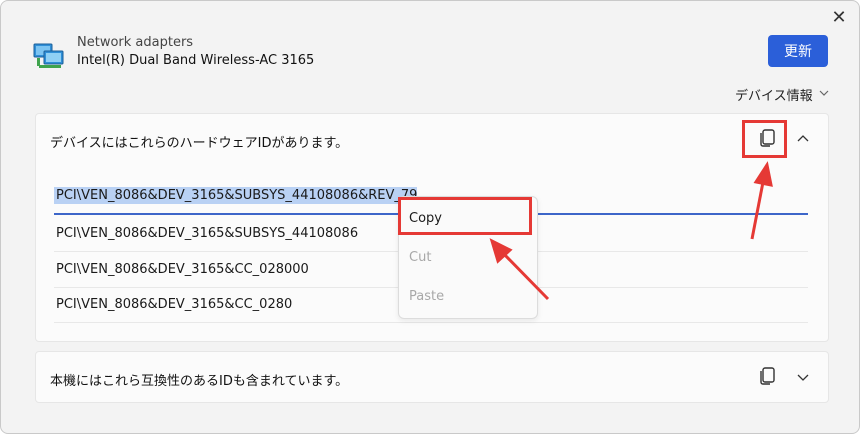 This screenshot has height=434, width=860. I want to click on close-icon: ✕, so click(839, 17).